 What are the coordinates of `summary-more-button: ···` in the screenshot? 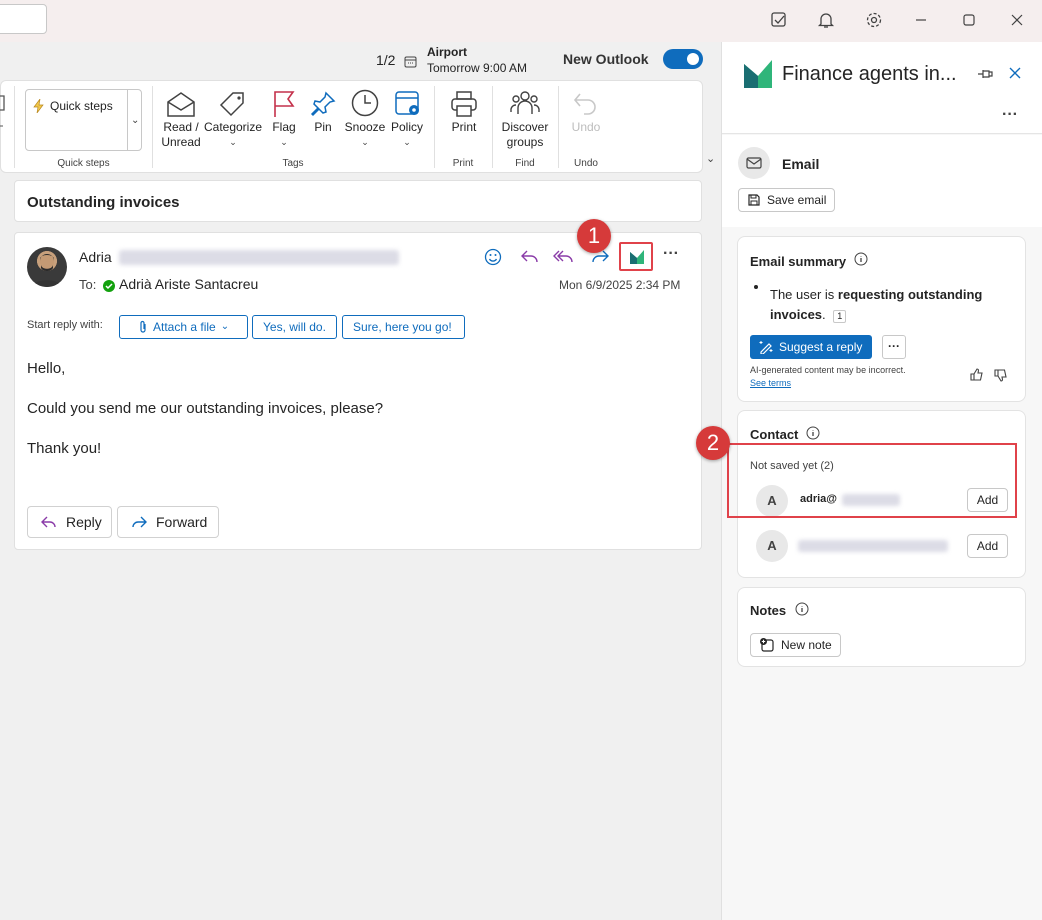 It's located at (894, 347).